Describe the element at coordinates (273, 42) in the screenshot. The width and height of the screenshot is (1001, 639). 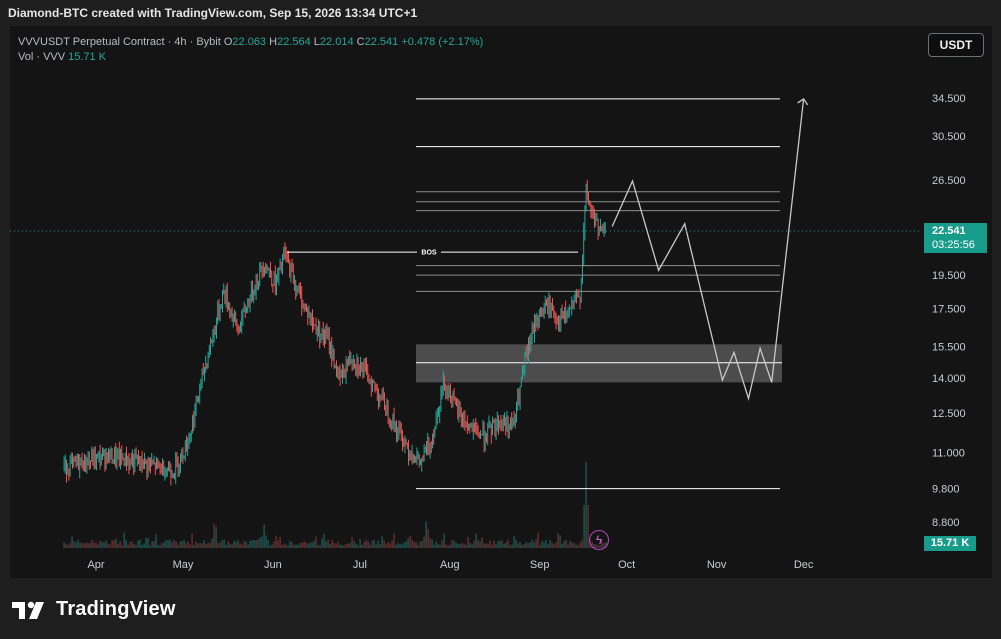
I see `legend-high-label: H` at that location.